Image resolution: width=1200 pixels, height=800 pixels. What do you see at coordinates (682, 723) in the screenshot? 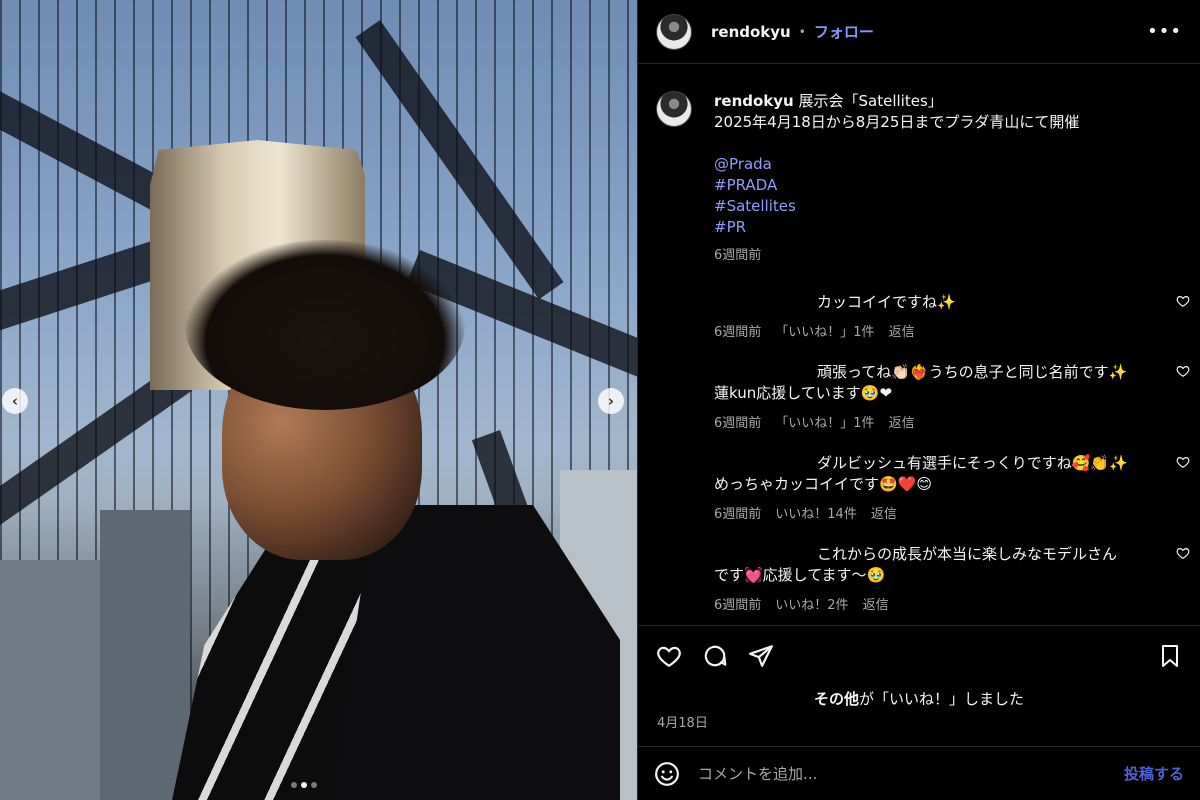
I see `post-date: 4月18日` at bounding box center [682, 723].